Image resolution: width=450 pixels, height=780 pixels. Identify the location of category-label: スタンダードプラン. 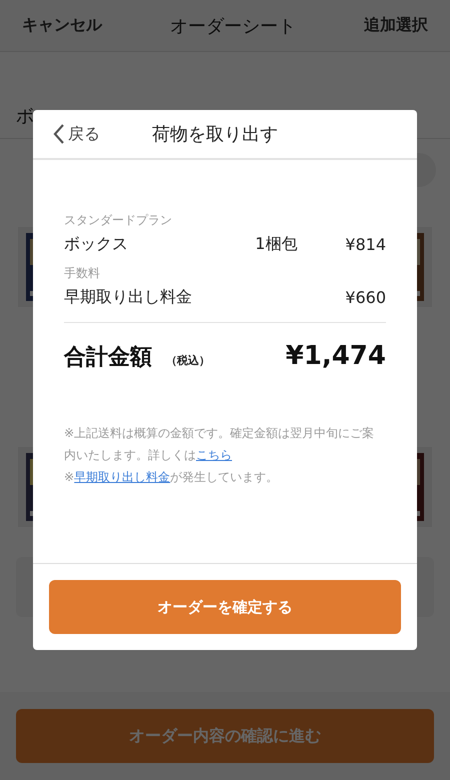
(118, 220).